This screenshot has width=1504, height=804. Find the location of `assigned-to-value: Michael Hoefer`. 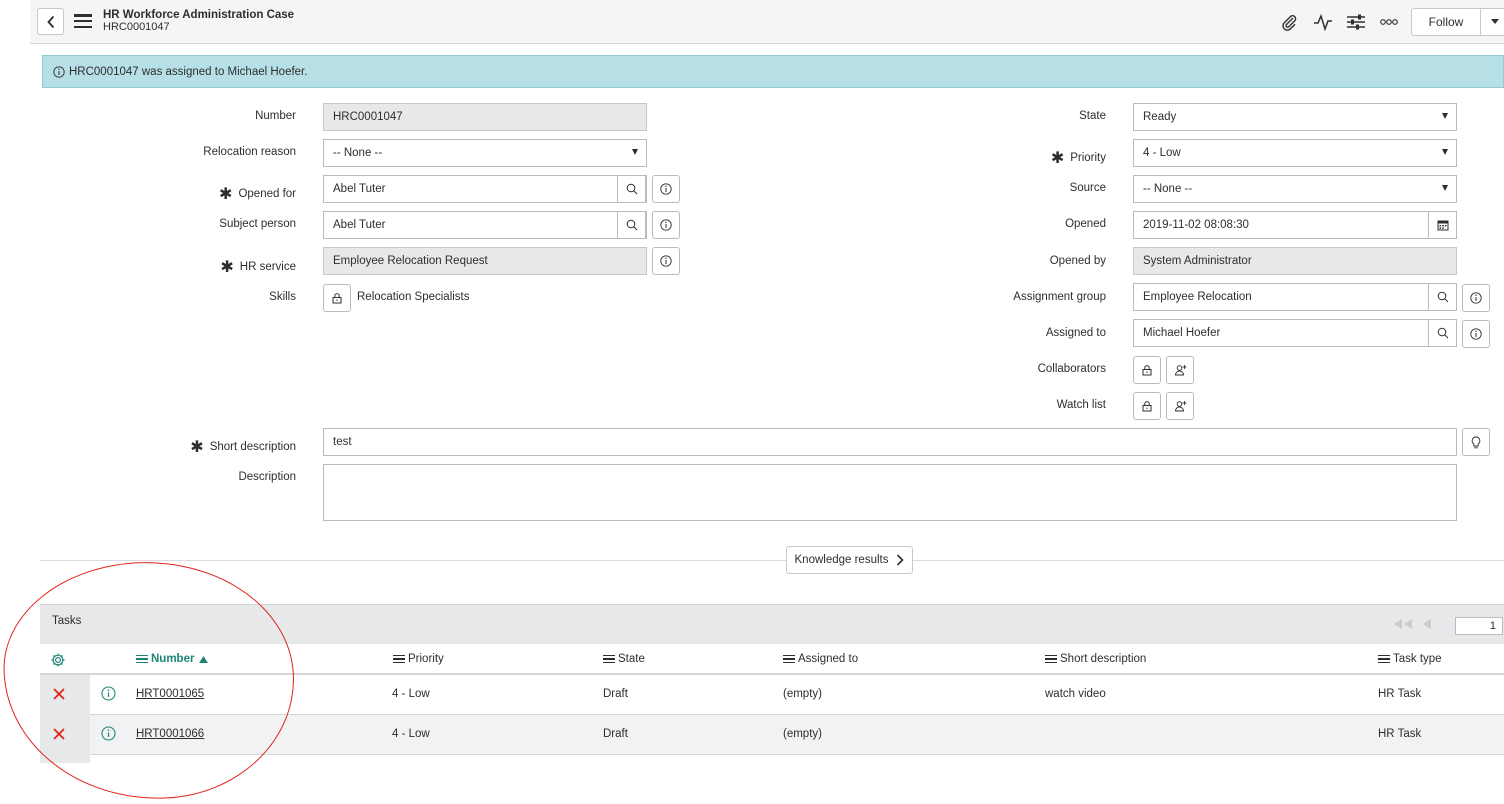

assigned-to-value: Michael Hoefer is located at coordinates (1182, 333).